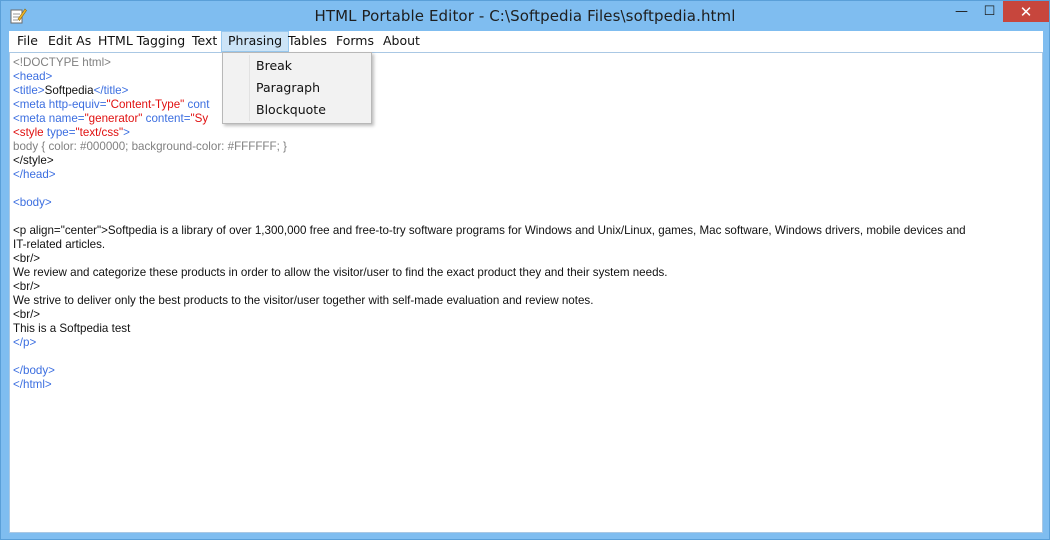  I want to click on code-token: "Sy, so click(199, 118).